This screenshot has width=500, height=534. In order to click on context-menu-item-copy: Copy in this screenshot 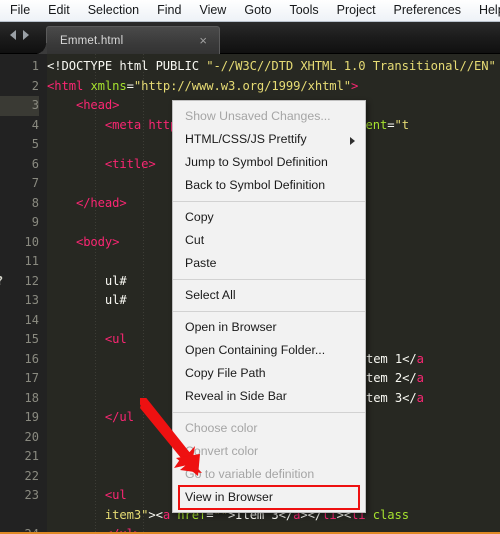, I will do `click(269, 217)`.